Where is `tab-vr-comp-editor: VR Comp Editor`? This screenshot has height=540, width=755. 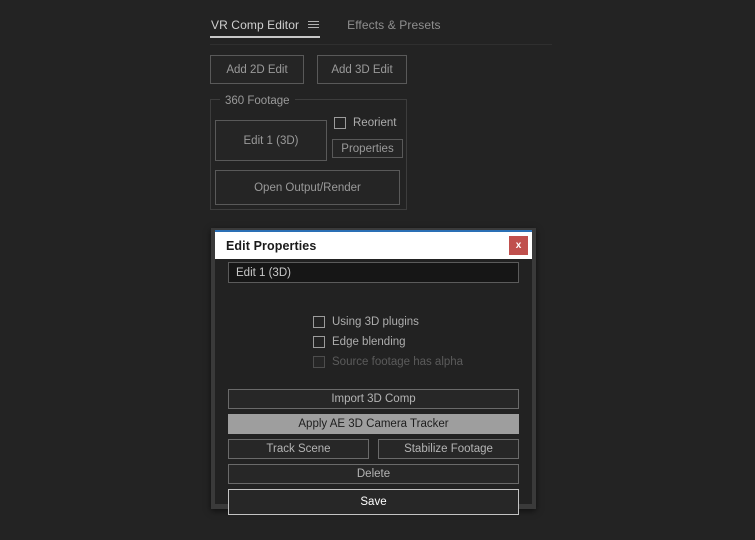
tab-vr-comp-editor: VR Comp Editor is located at coordinates (265, 28).